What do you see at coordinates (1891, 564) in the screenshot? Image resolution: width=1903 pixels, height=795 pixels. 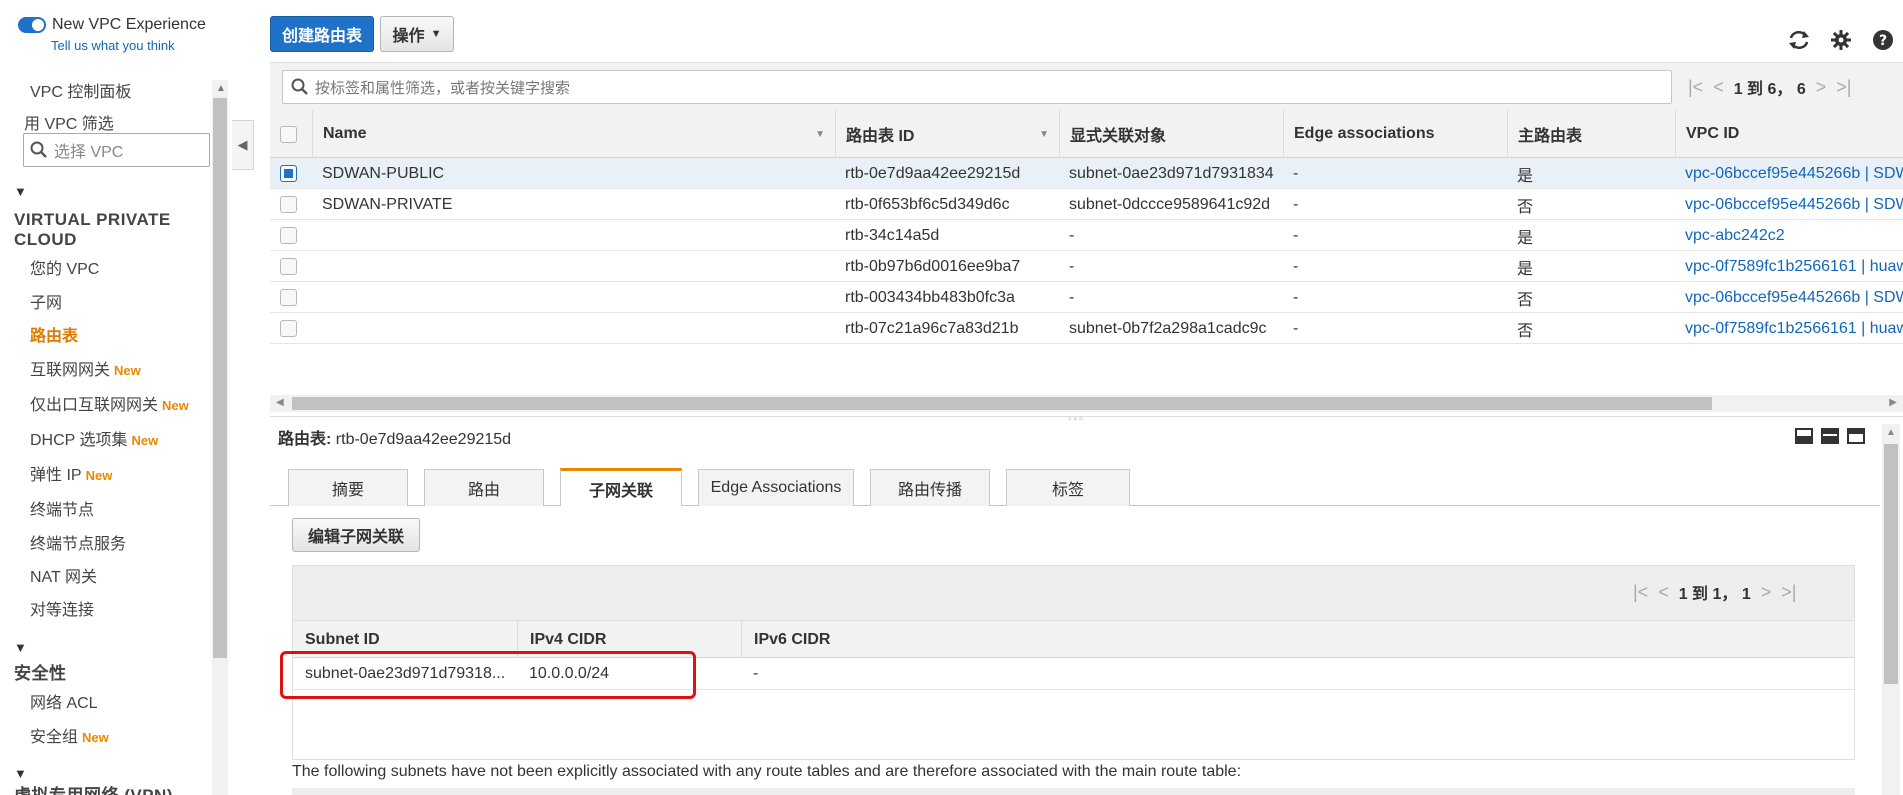 I see `vertical-scroll-thumb` at bounding box center [1891, 564].